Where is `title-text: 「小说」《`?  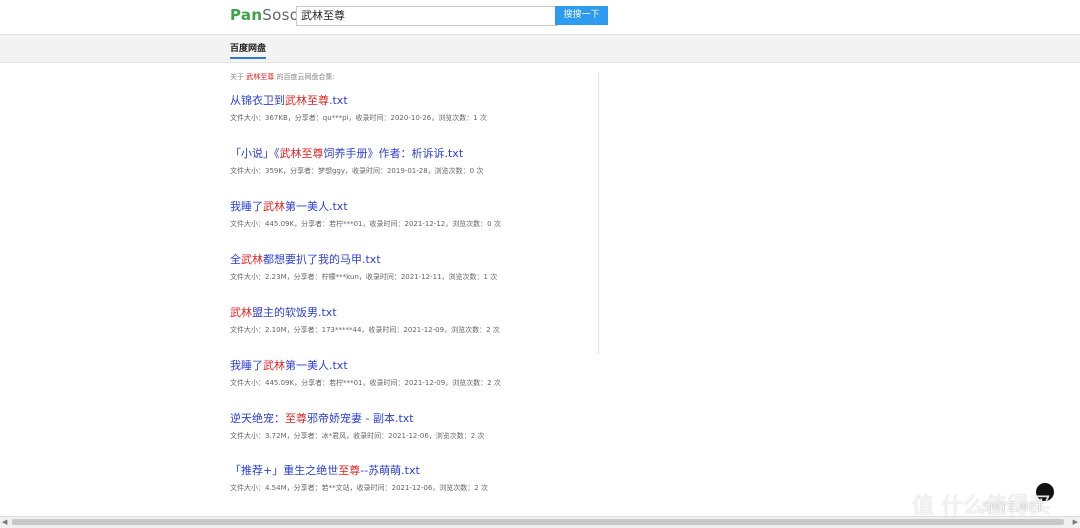 title-text: 「小说」《 is located at coordinates (255, 153).